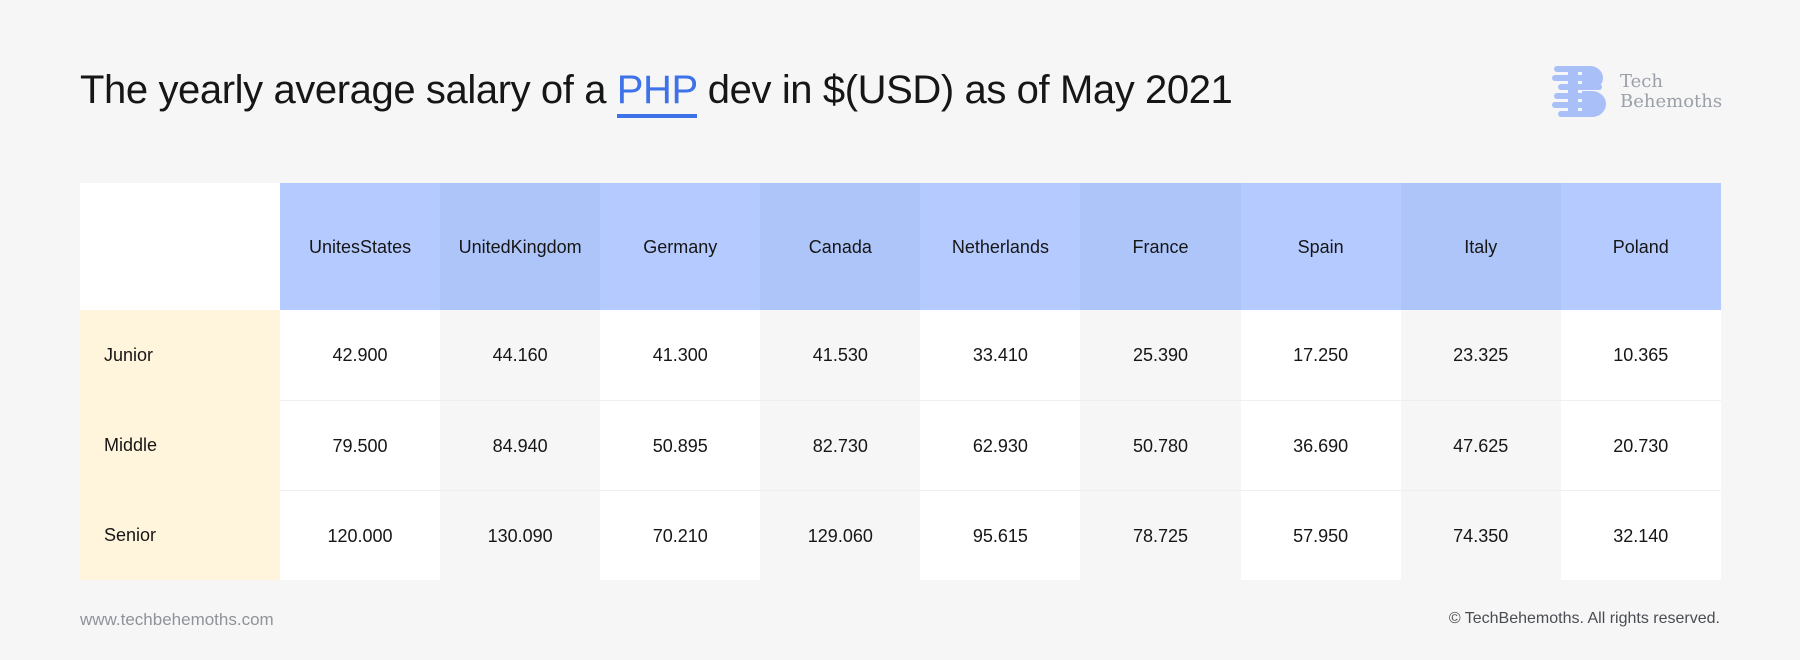  I want to click on data-cell: 57.950, so click(1320, 535).